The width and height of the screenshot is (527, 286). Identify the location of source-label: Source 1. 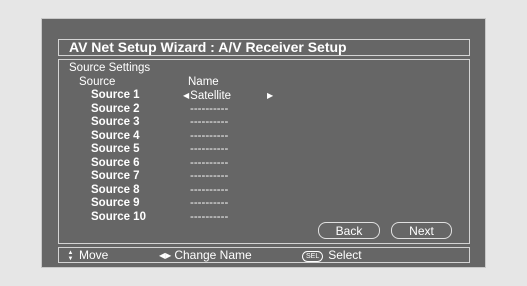
(115, 95).